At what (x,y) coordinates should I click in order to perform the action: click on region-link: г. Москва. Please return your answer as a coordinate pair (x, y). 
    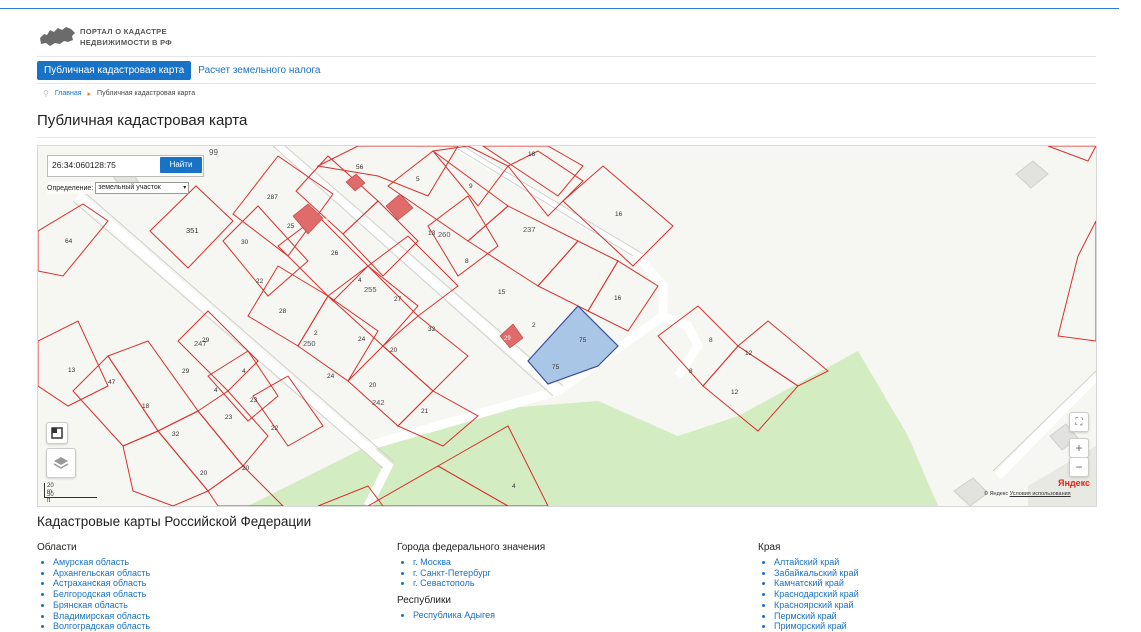
    Looking at the image, I should click on (432, 562).